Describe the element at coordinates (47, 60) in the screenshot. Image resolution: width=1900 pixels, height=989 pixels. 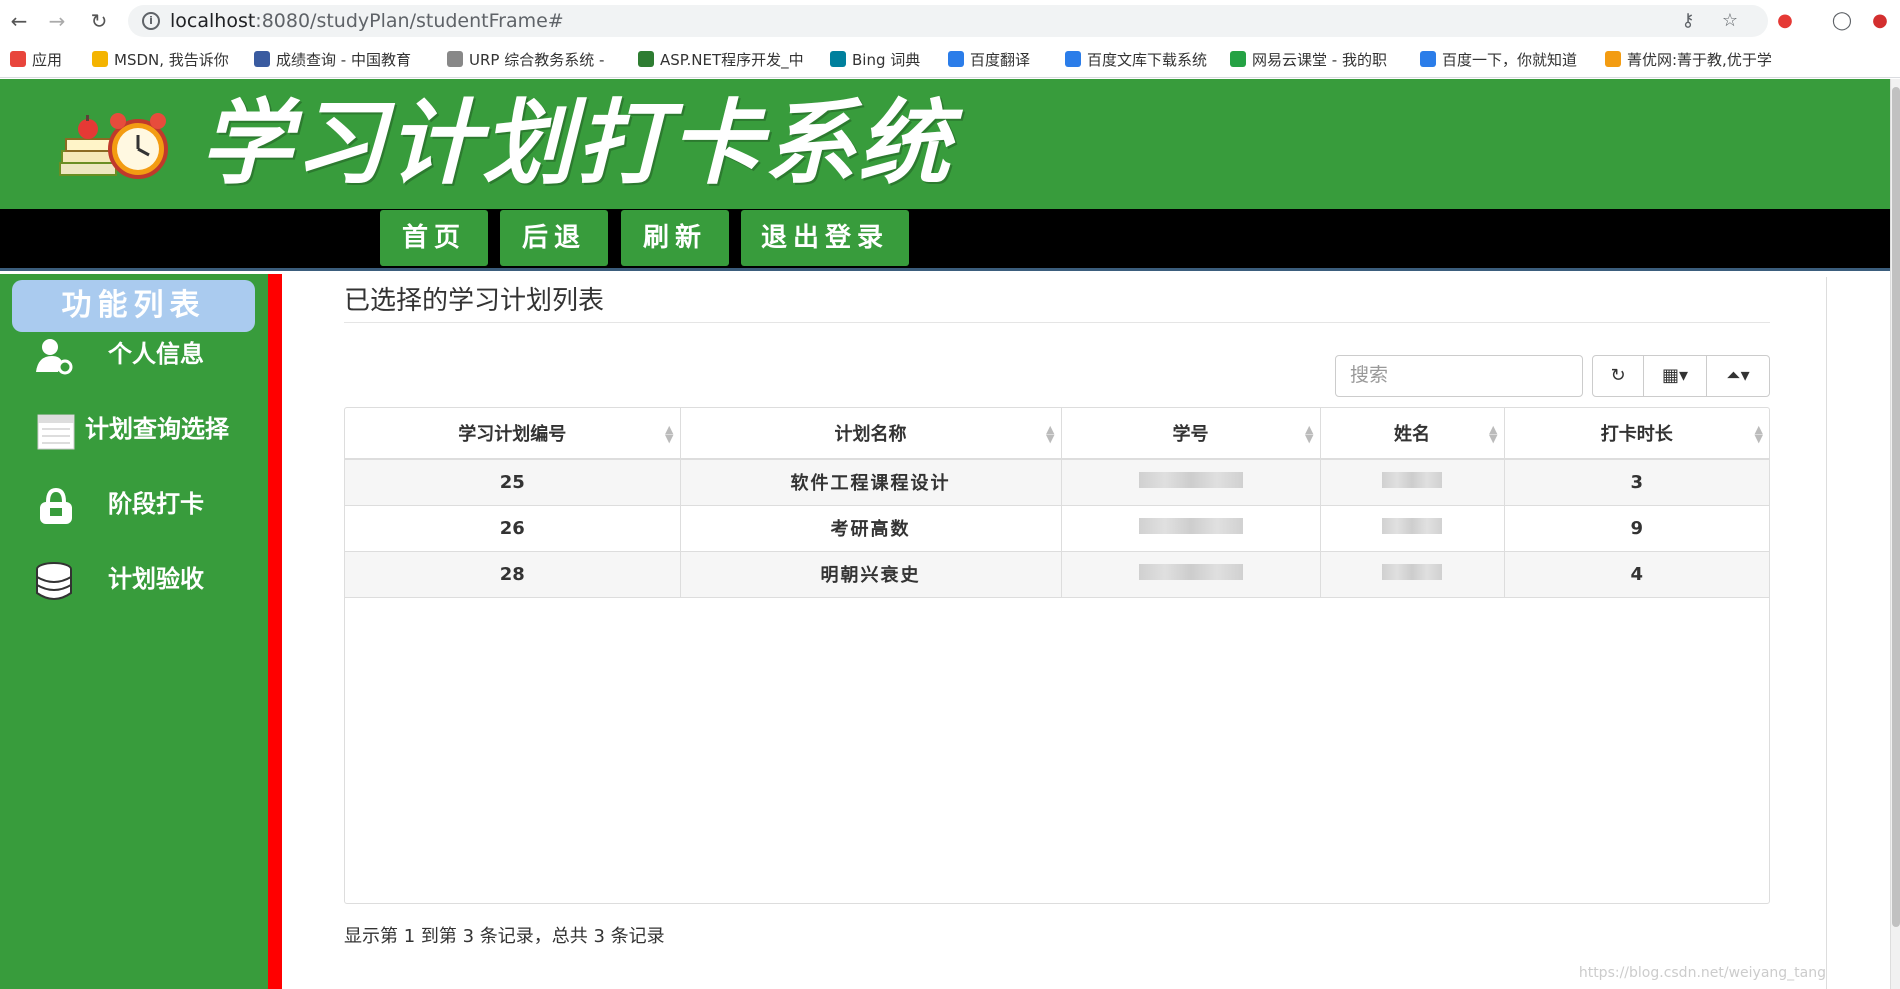
I see `bookmark-label: 应用` at that location.